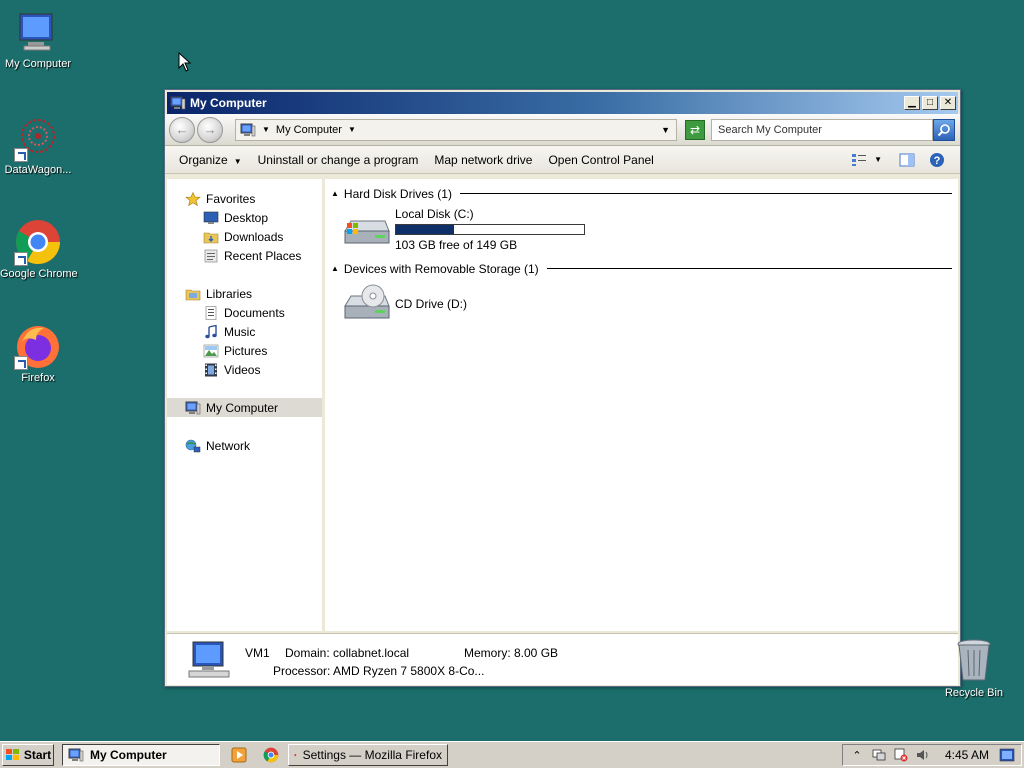 The width and height of the screenshot is (1024, 768). What do you see at coordinates (209, 659) in the screenshot?
I see `computer-icon` at bounding box center [209, 659].